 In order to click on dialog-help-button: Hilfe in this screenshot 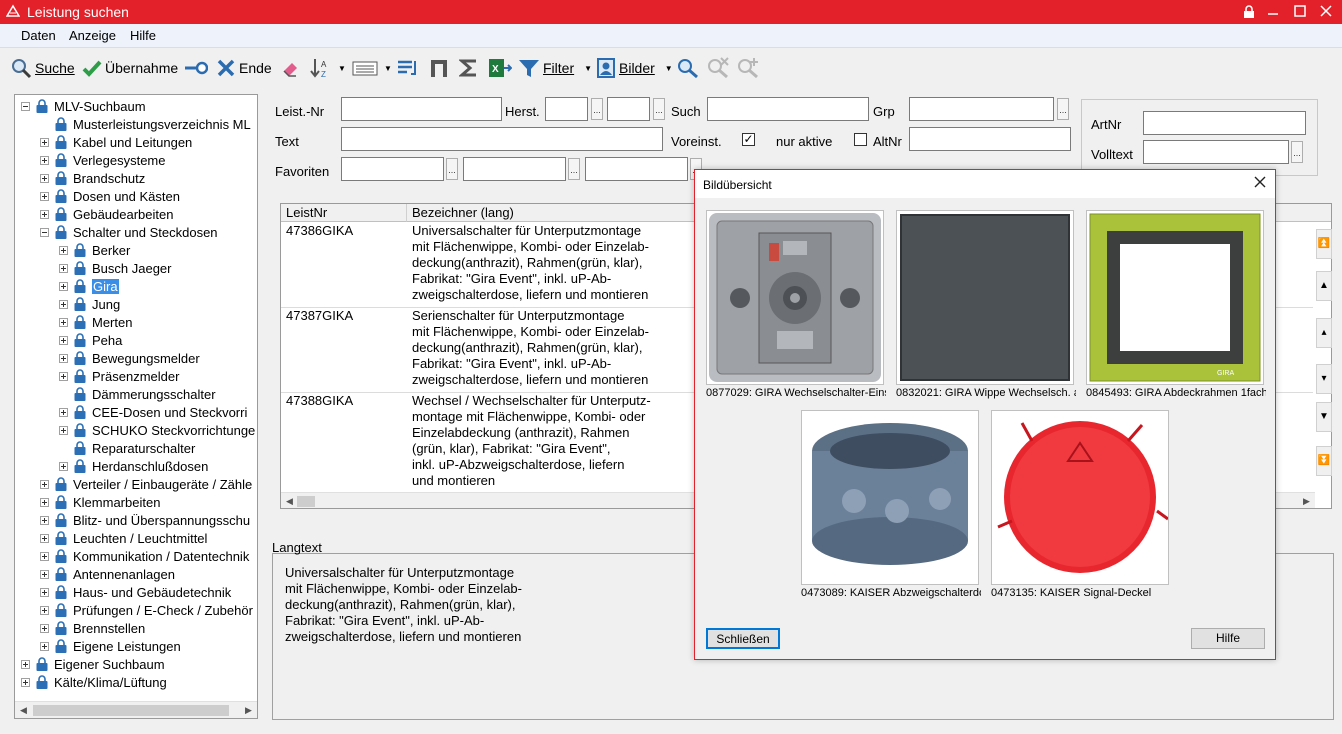, I will do `click(1228, 638)`.